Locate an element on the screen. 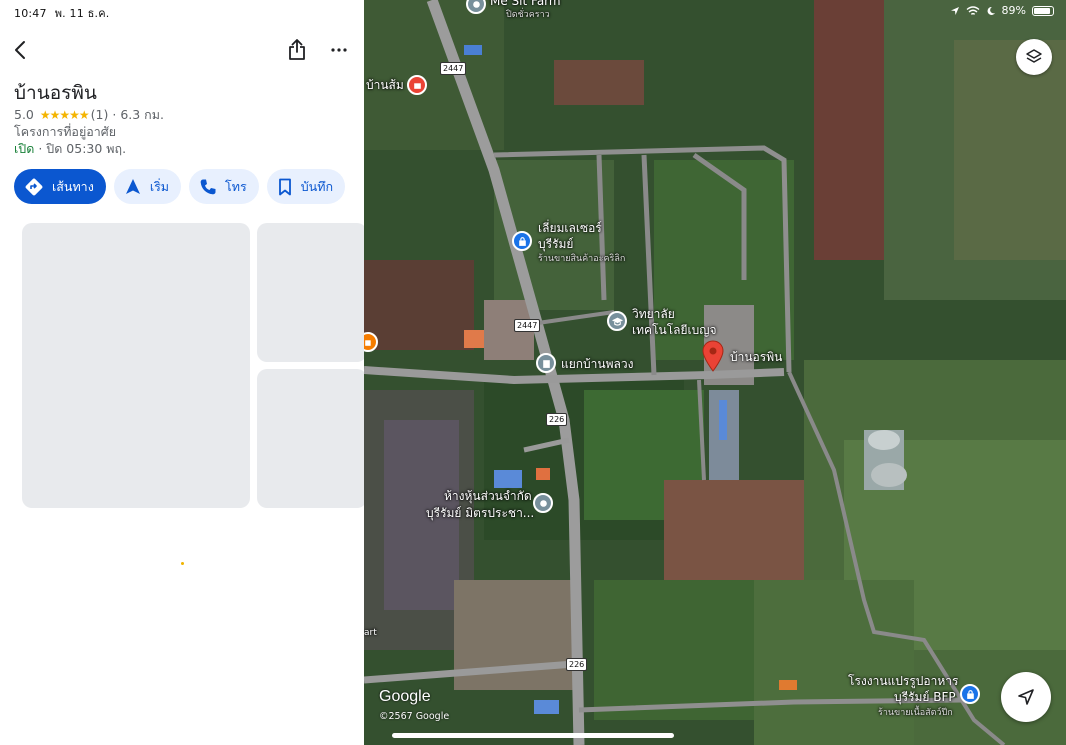 This screenshot has height=745, width=1066. selected-place-pin is located at coordinates (713, 358).